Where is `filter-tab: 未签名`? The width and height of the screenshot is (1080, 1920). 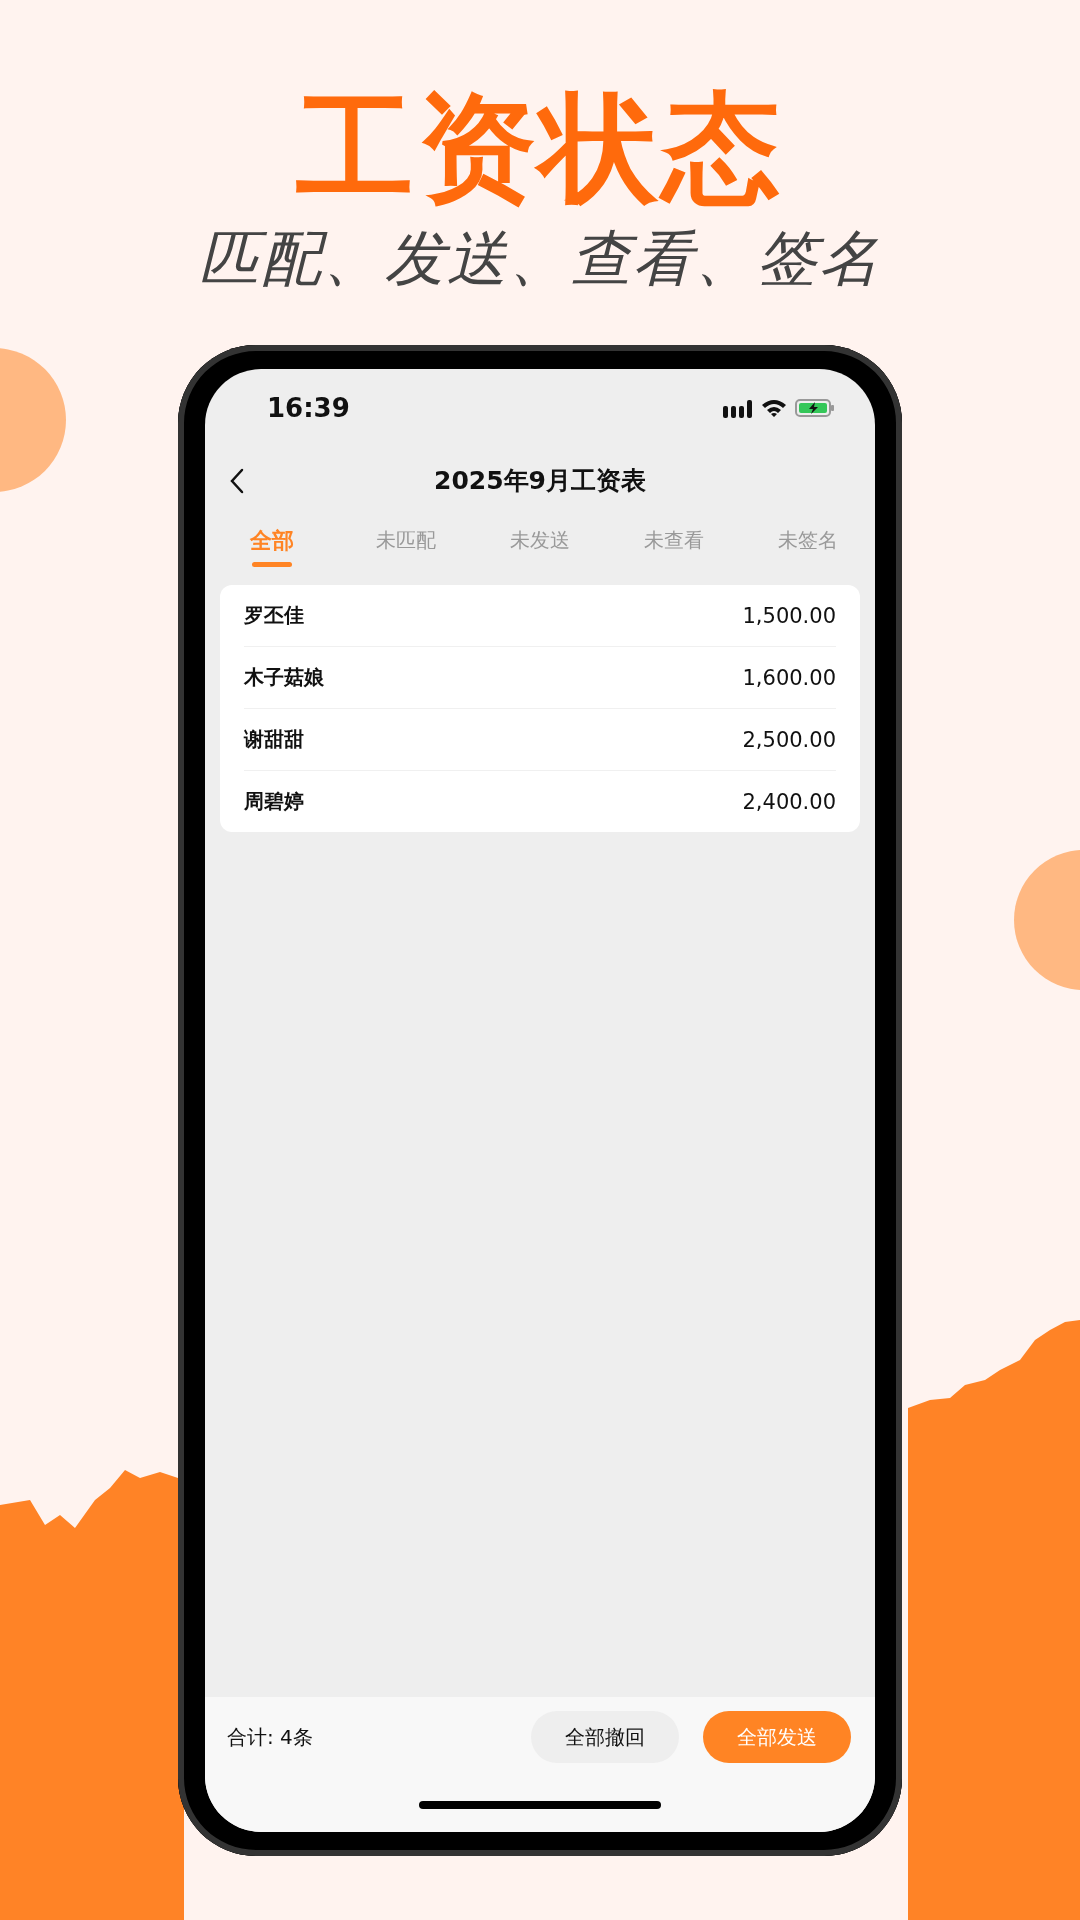 filter-tab: 未签名 is located at coordinates (808, 546).